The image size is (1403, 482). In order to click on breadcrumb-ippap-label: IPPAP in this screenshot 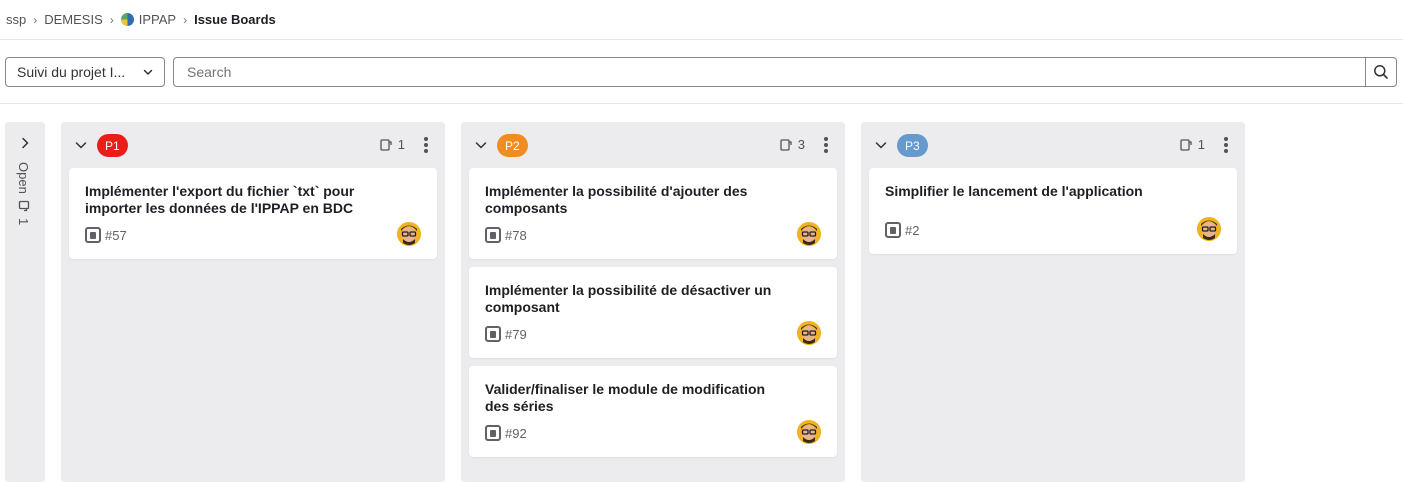, I will do `click(157, 19)`.